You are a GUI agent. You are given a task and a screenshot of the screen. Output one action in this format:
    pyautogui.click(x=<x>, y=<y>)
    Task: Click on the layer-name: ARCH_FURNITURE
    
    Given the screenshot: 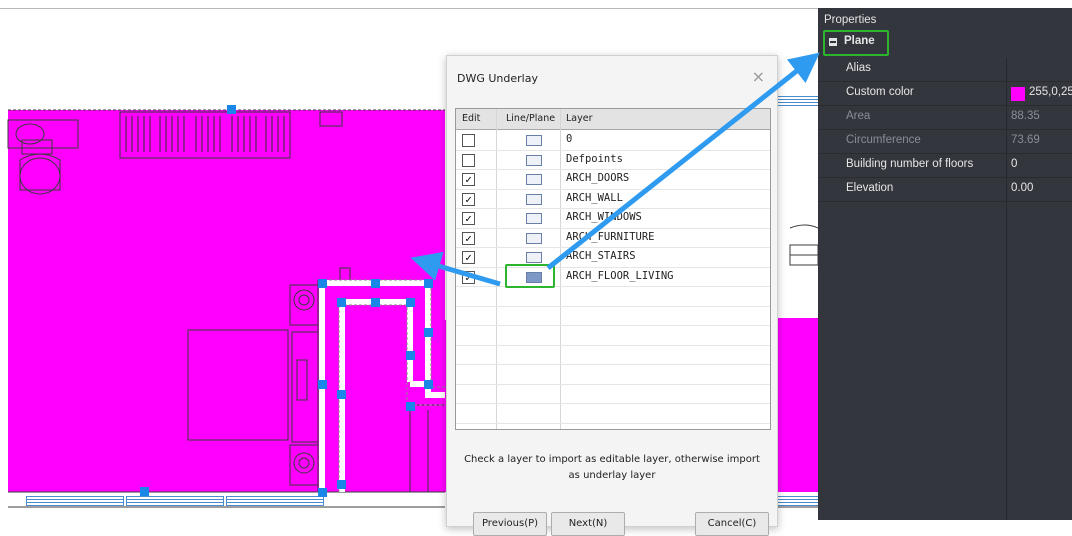 What is the action you would take?
    pyautogui.click(x=610, y=236)
    